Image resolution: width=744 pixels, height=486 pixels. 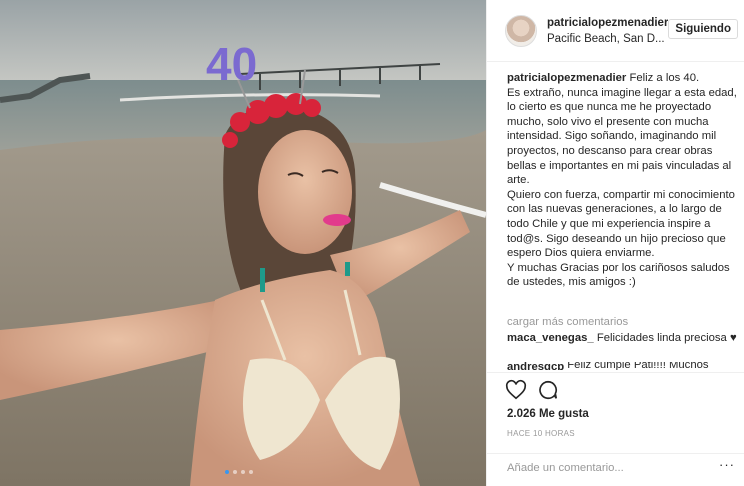 I want to click on add-comment-bar: Añade un comentario... ···, so click(x=615, y=466).